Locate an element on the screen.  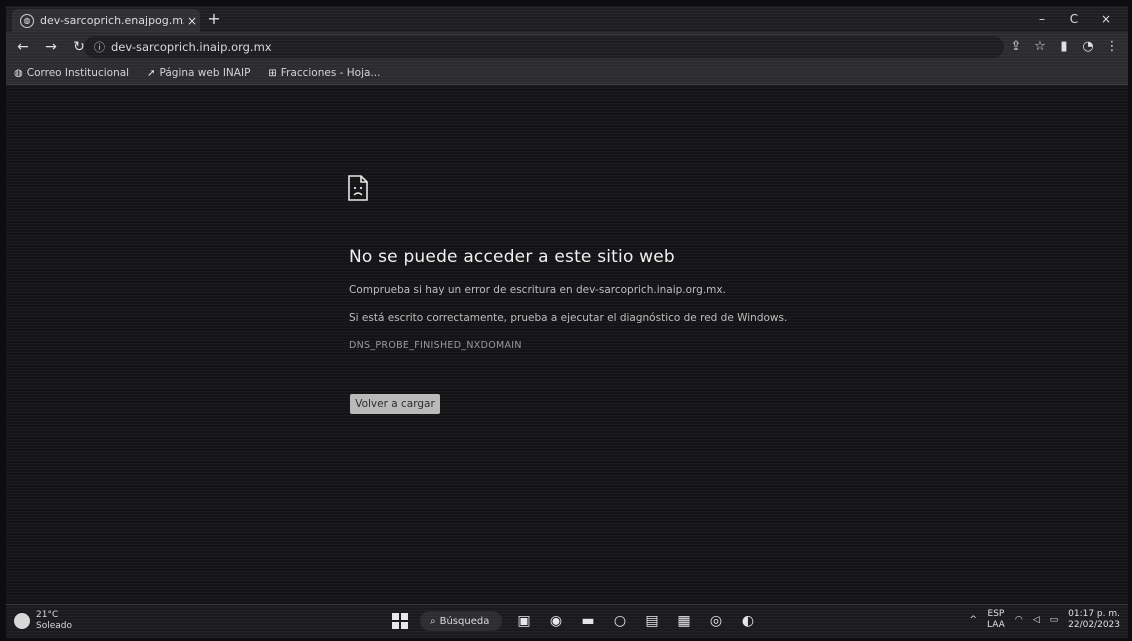
window-controls: – C × is located at coordinates (1074, 19).